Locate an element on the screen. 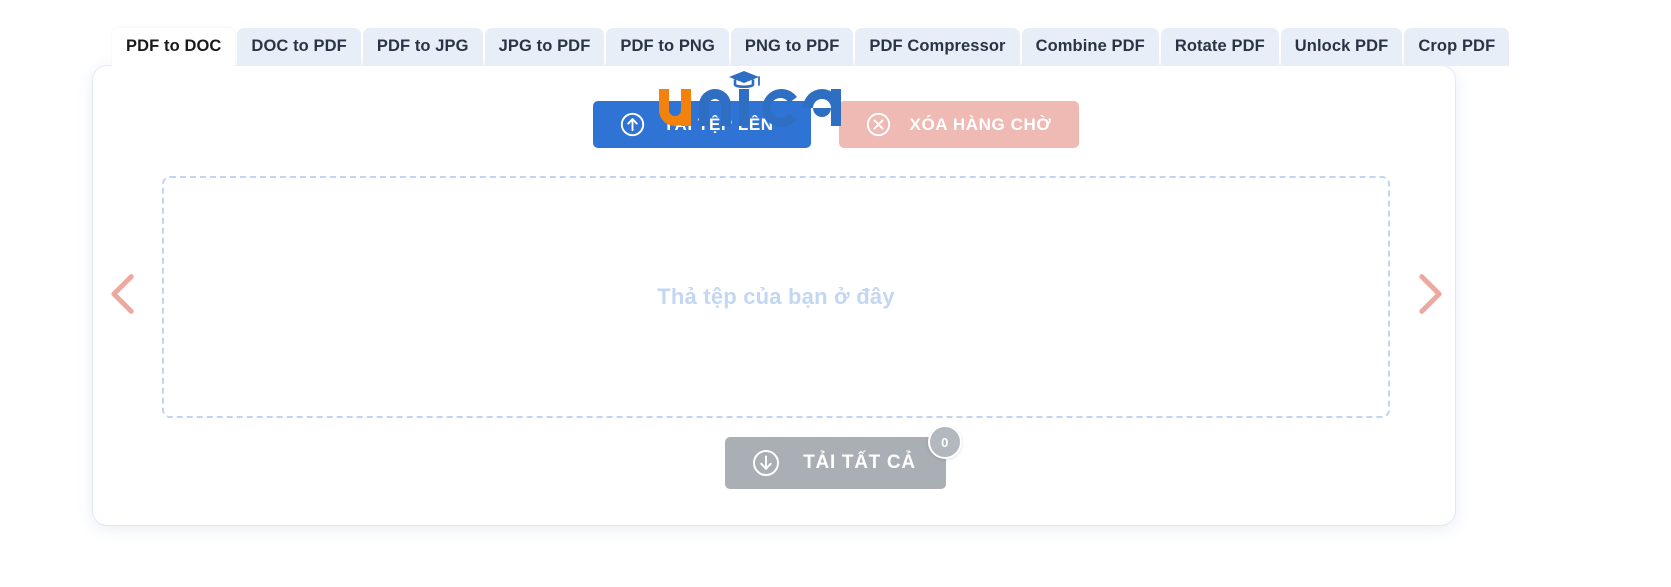 The width and height of the screenshot is (1671, 587). tab-crop-pdf: Crop PDF is located at coordinates (1457, 47).